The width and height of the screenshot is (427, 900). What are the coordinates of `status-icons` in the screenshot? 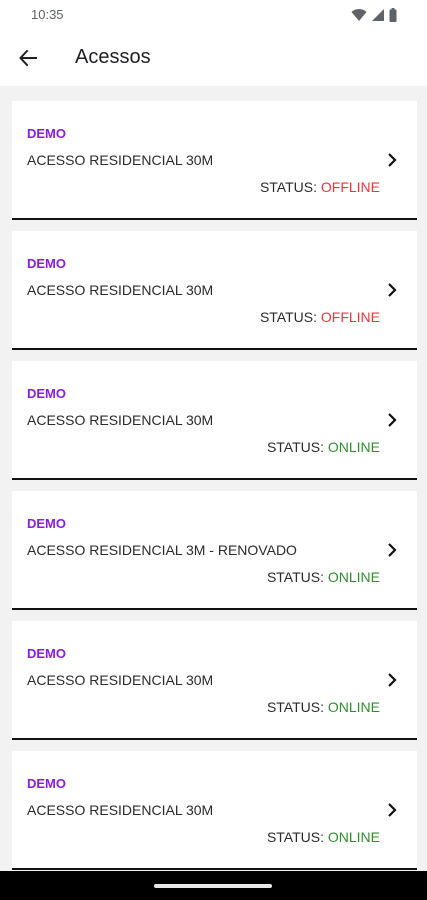 It's located at (374, 15).